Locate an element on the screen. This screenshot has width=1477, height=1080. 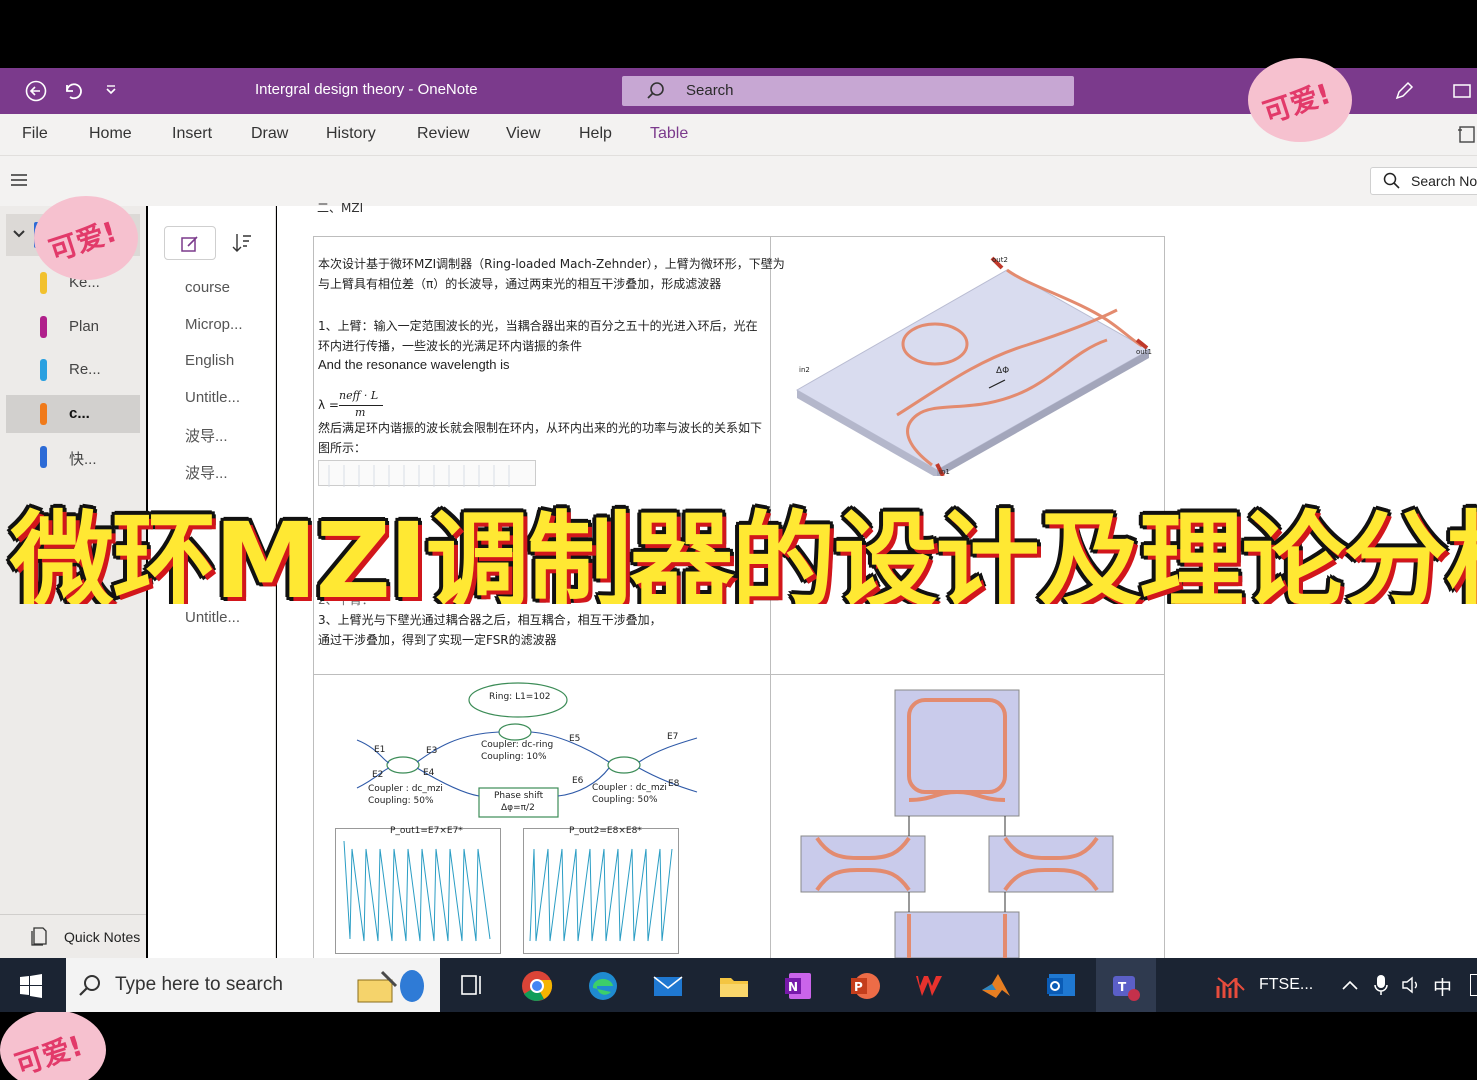
quick-notes-button: Quick Notes is located at coordinates (87, 936).